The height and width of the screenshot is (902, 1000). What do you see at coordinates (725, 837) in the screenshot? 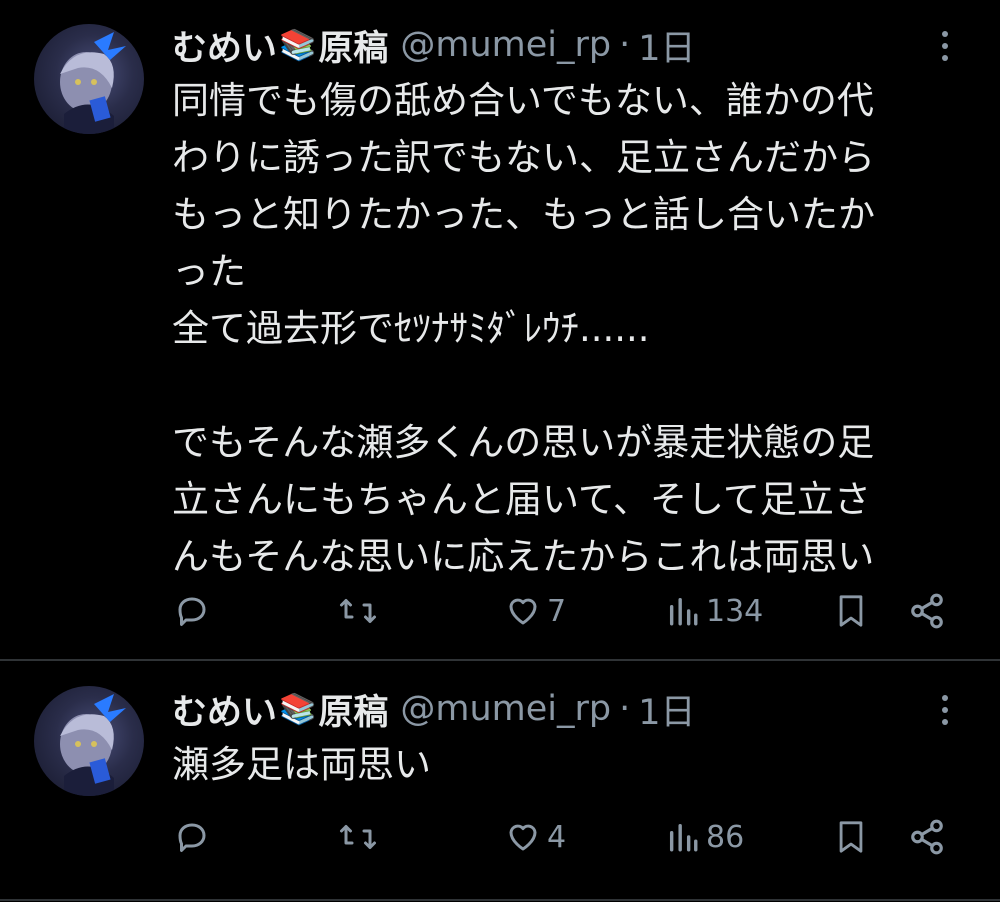
I see `view-count: 86` at bounding box center [725, 837].